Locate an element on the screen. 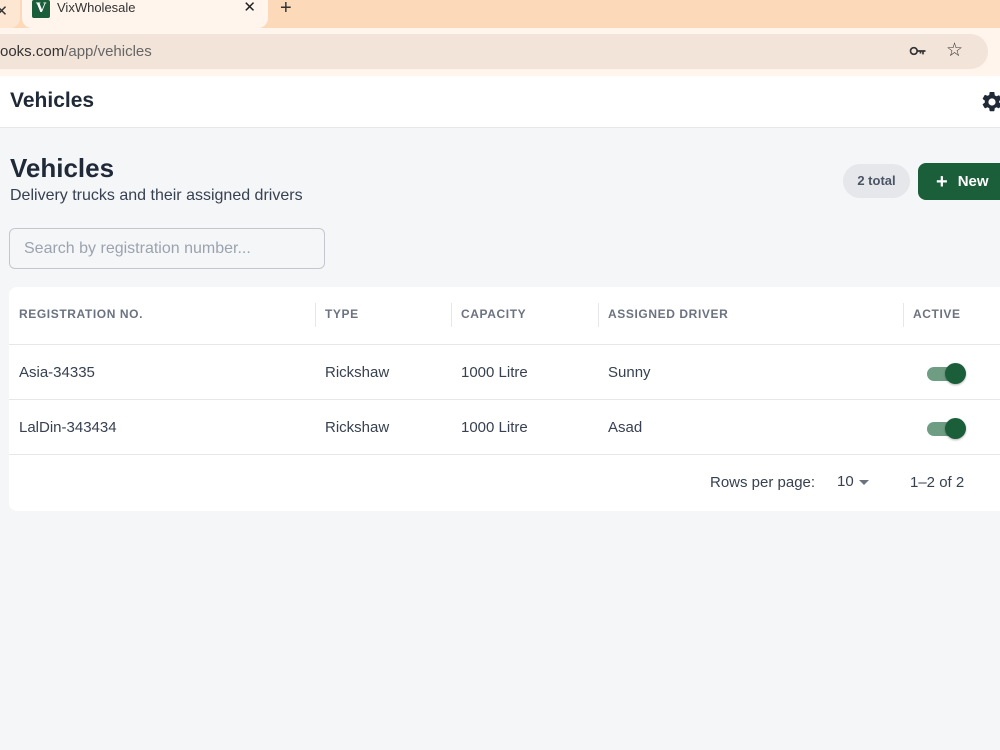 This screenshot has height=750, width=1000. table-pagination: Rows per page: 10 1–2 of 2 is located at coordinates (504, 484).